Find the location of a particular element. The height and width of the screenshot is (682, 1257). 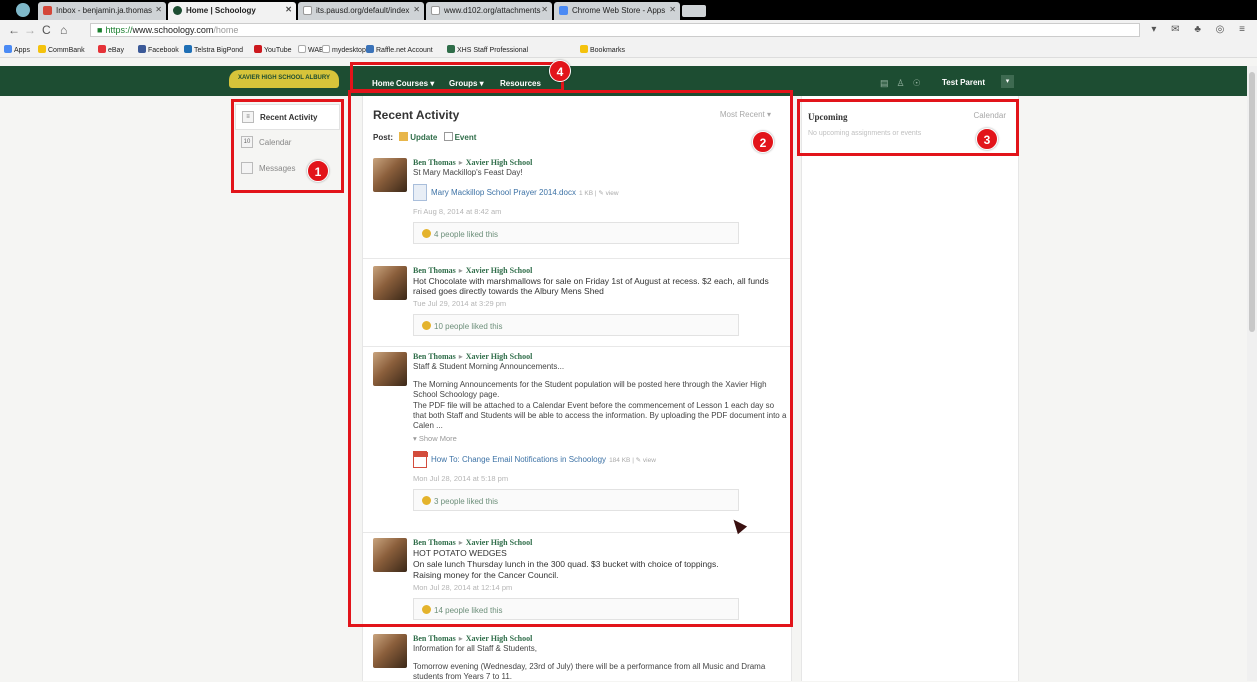

post-text: Information for all Staff & Students, is located at coordinates (475, 648).